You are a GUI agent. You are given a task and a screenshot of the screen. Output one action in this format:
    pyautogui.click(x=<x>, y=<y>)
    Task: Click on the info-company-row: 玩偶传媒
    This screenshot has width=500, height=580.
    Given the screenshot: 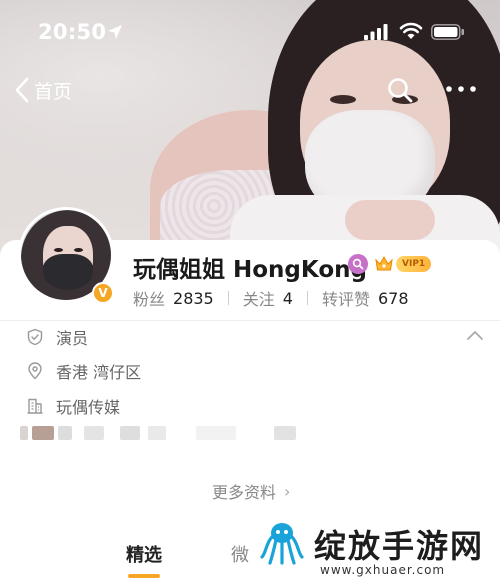 What is the action you would take?
    pyautogui.click(x=73, y=406)
    